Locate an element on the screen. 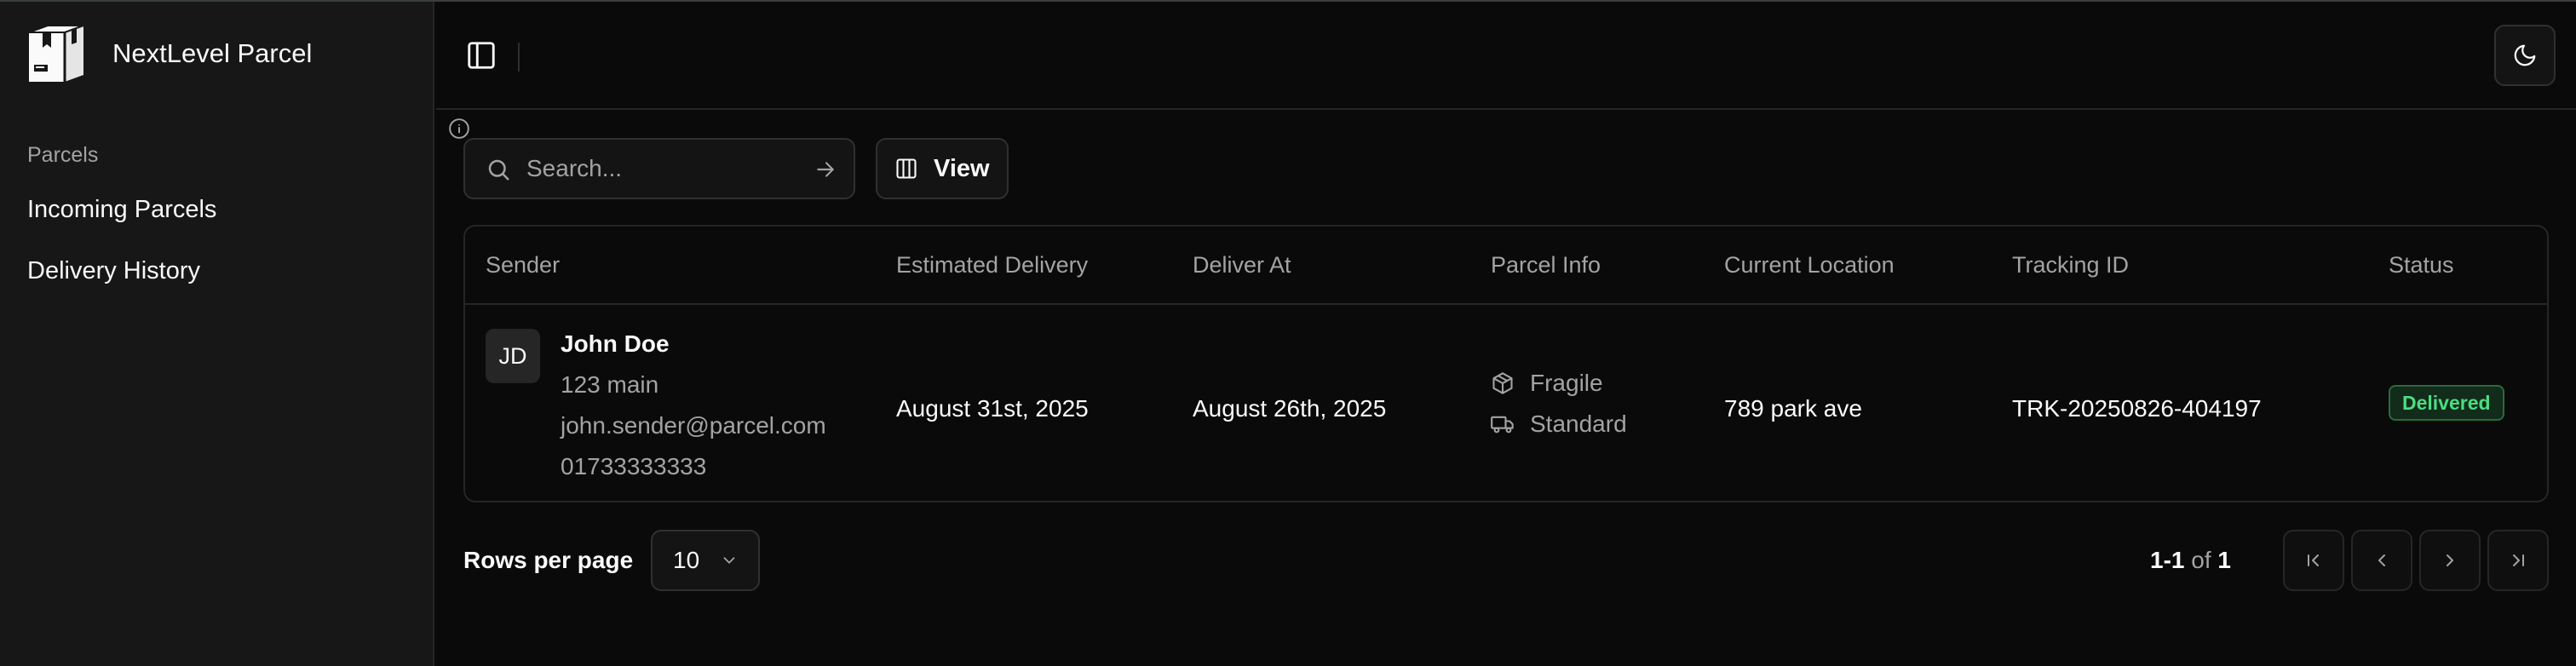 This screenshot has width=2576, height=666. columns-icon is located at coordinates (906, 169).